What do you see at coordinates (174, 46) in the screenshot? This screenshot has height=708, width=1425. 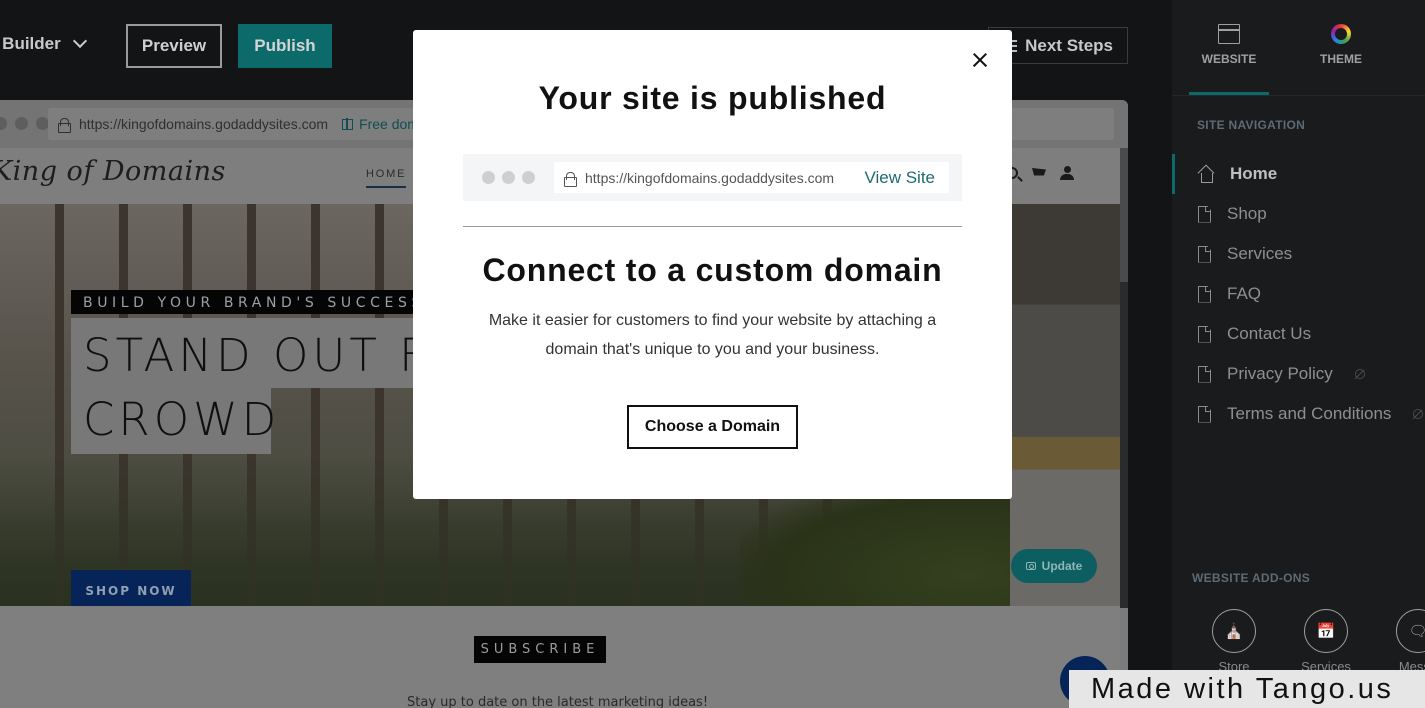 I see `preview-button: Preview` at bounding box center [174, 46].